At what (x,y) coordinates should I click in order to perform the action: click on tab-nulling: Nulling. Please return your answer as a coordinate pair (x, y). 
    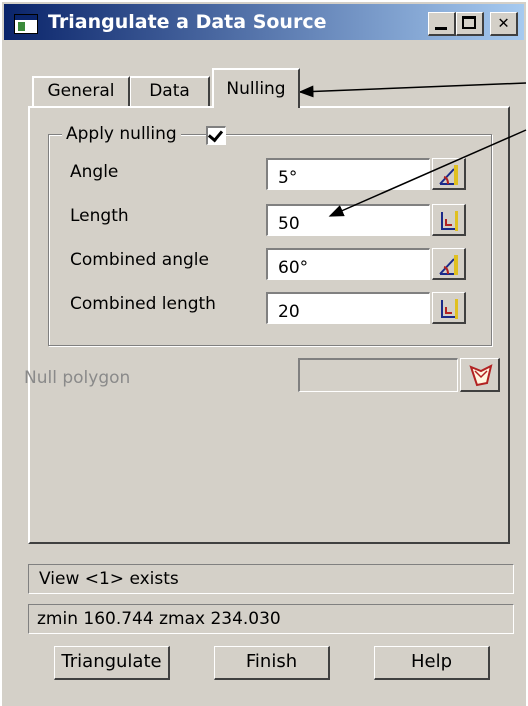
    Looking at the image, I should click on (256, 88).